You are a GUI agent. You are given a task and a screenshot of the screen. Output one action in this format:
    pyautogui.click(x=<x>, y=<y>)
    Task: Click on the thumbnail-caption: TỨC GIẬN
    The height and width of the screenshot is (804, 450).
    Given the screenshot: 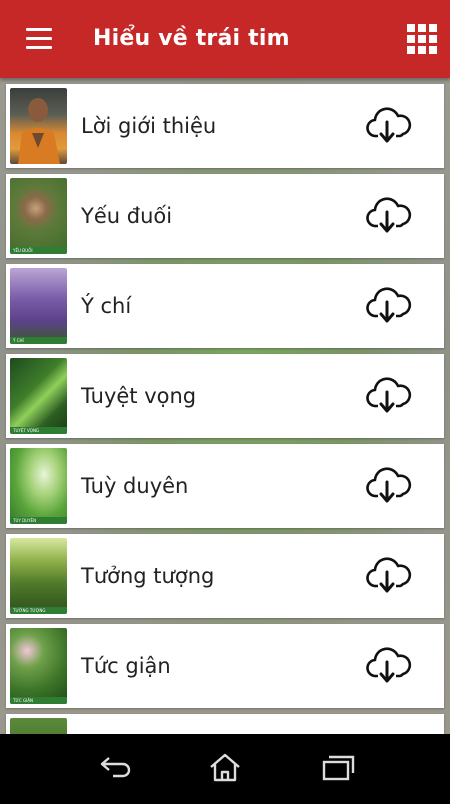 What is the action you would take?
    pyautogui.click(x=38, y=700)
    